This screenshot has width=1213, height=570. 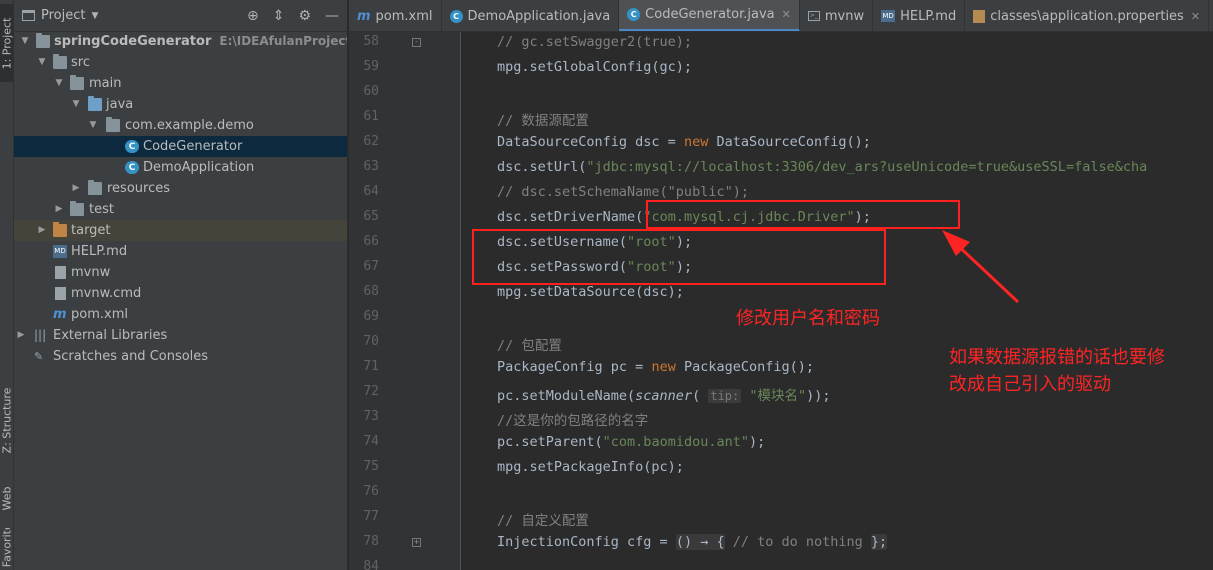 What do you see at coordinates (416, 542) in the screenshot?
I see `fold-marker-icon: +` at bounding box center [416, 542].